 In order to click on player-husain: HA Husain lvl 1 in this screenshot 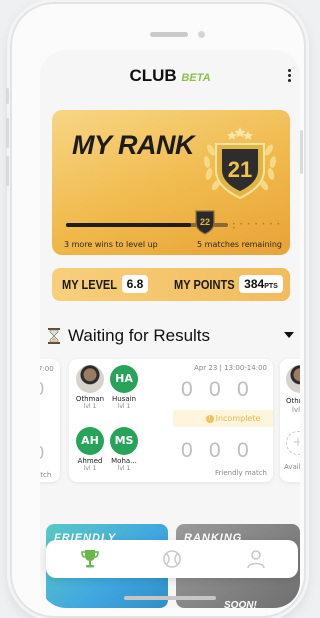, I will do `click(124, 387)`.